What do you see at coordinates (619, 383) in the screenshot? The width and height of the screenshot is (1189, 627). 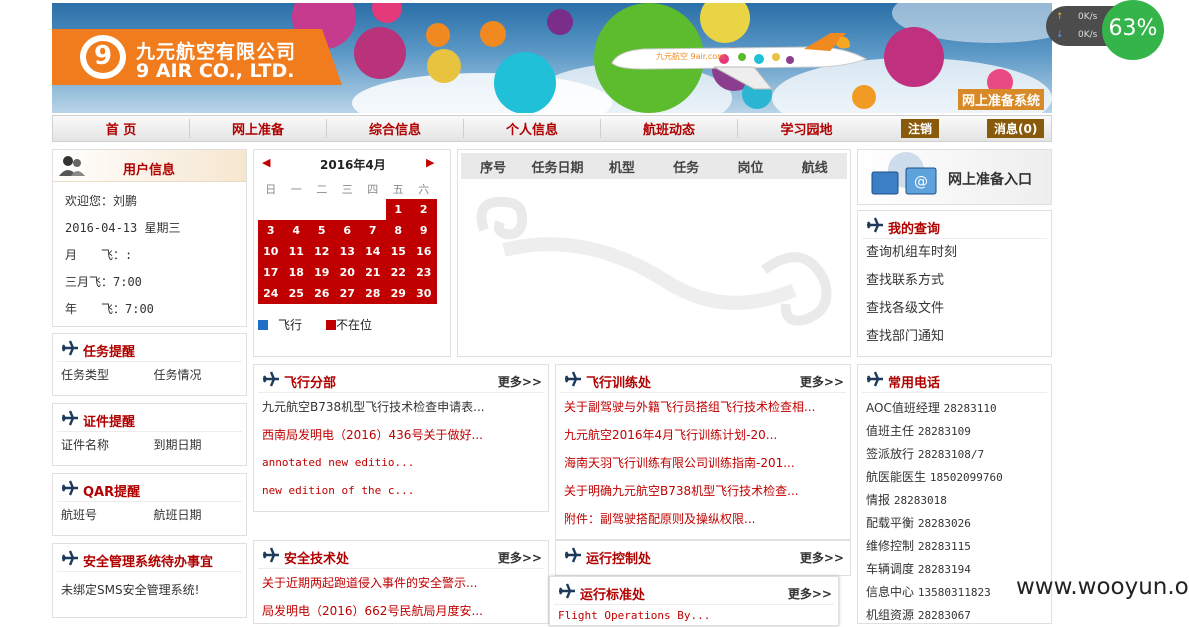 I see `flight-training-title: 飞行训练处` at bounding box center [619, 383].